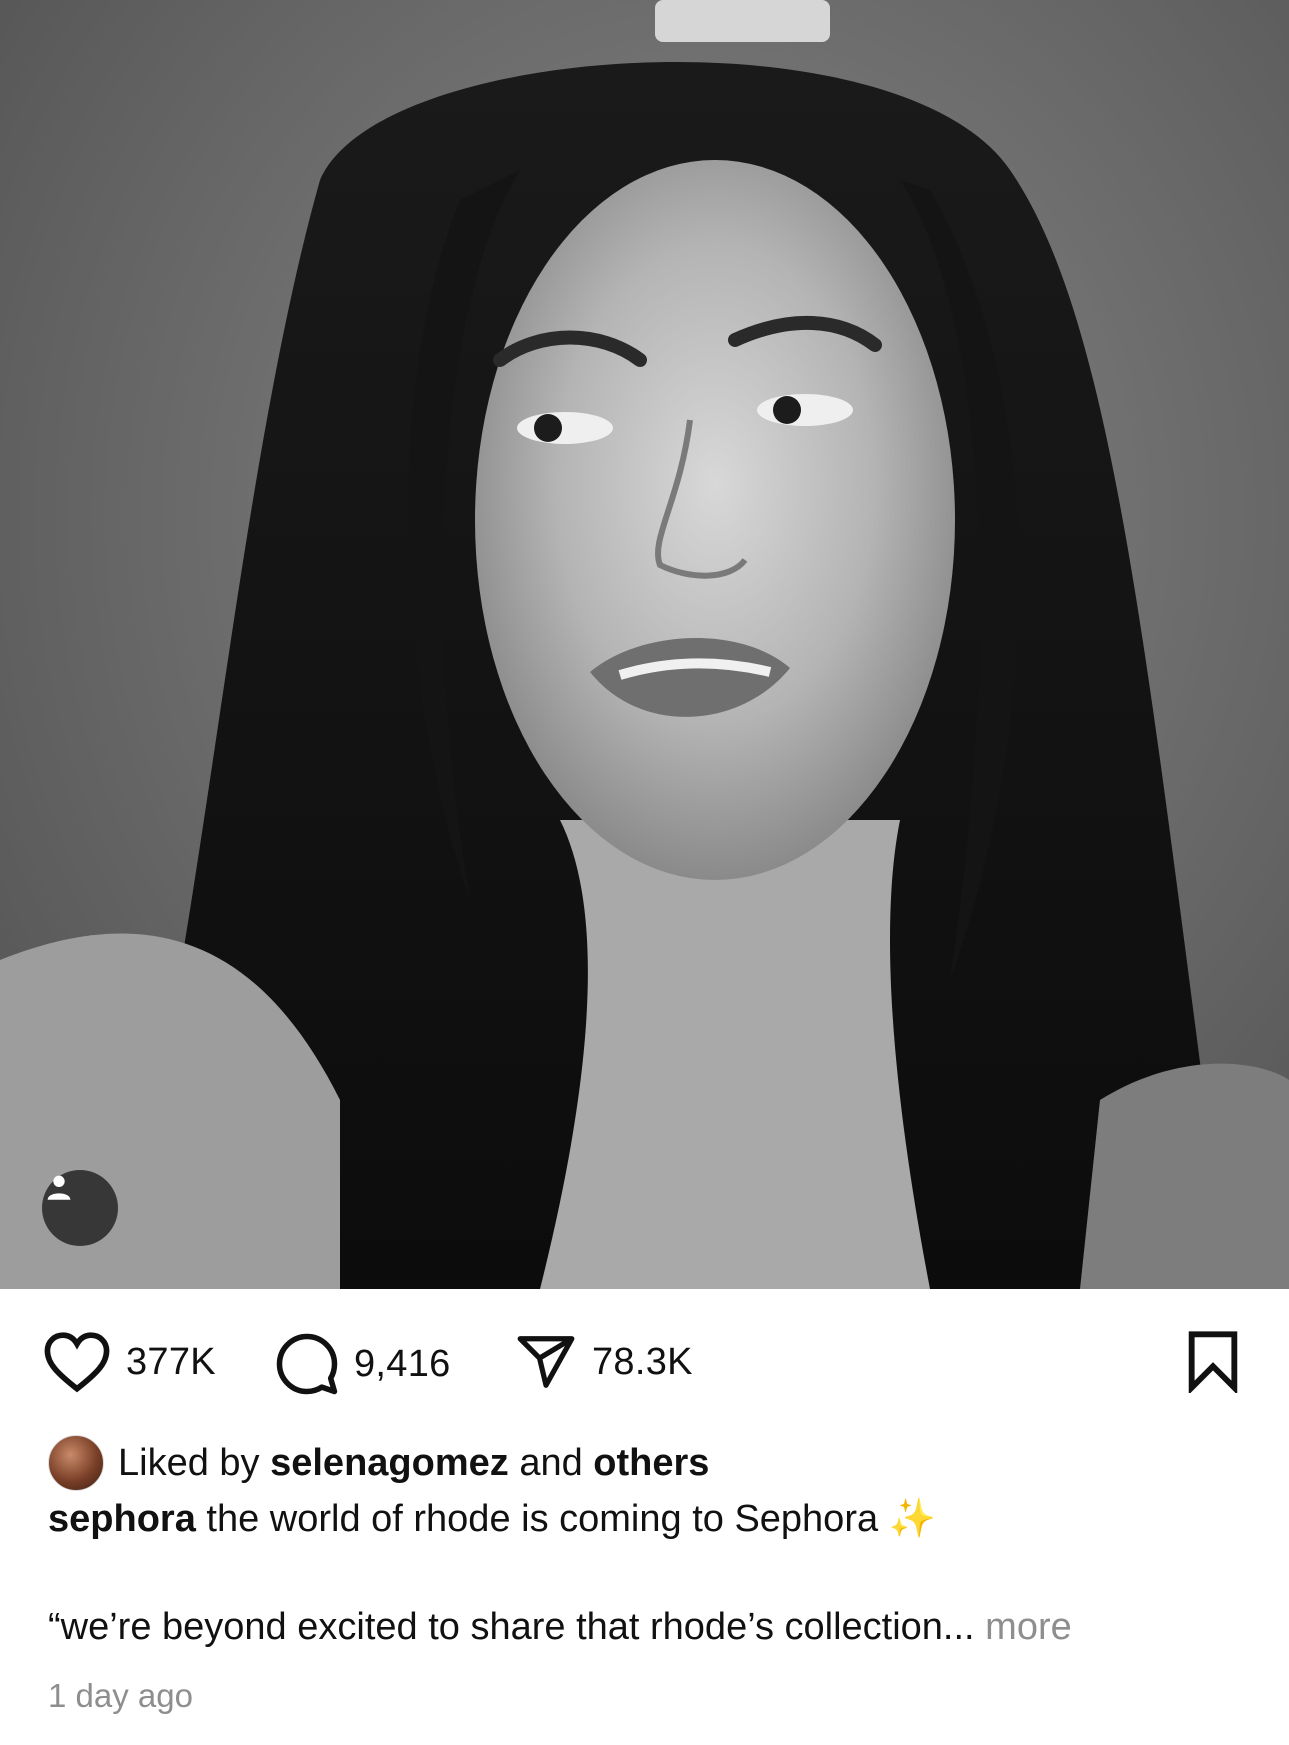  Describe the element at coordinates (551, 1462) in the screenshot. I see `liked-by-conj: and` at that location.